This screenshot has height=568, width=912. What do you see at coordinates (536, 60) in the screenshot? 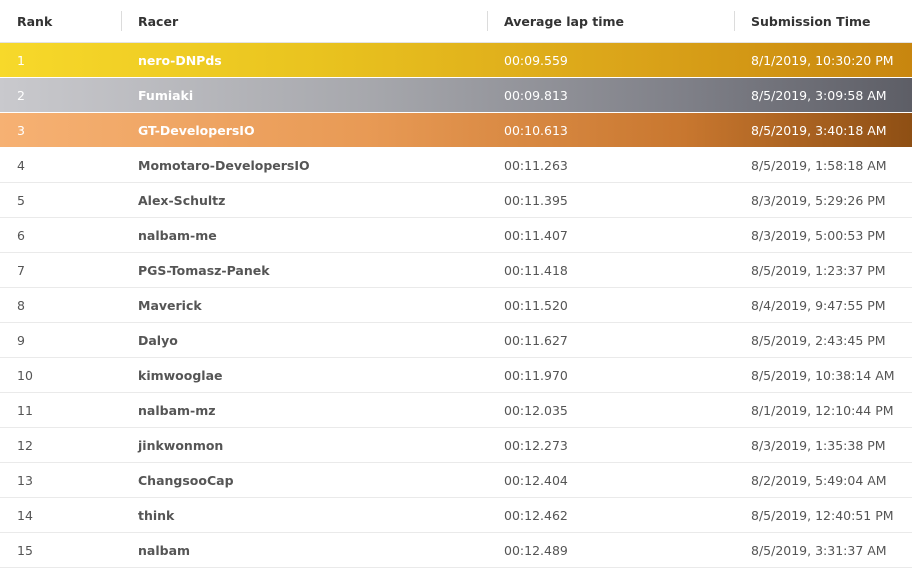
I see `average-lap-time-cell: 00:09.559` at bounding box center [536, 60].